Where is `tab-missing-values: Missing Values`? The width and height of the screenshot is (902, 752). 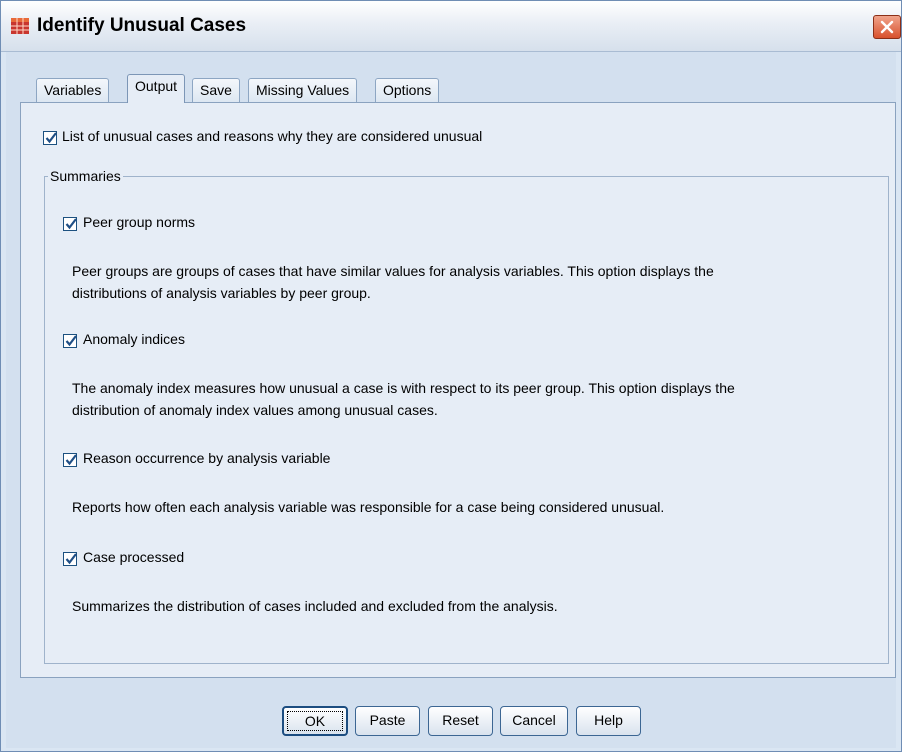
tab-missing-values: Missing Values is located at coordinates (303, 90).